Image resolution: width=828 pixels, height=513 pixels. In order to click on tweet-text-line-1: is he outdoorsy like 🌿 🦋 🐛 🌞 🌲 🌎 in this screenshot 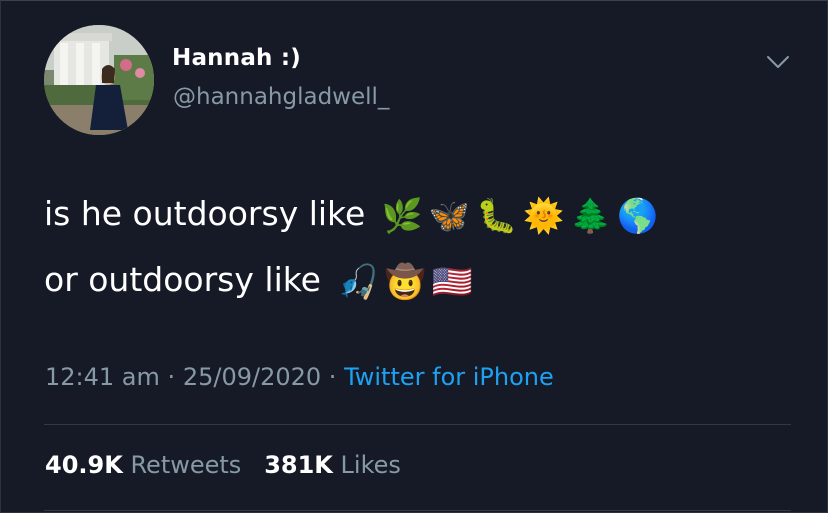, I will do `click(351, 214)`.